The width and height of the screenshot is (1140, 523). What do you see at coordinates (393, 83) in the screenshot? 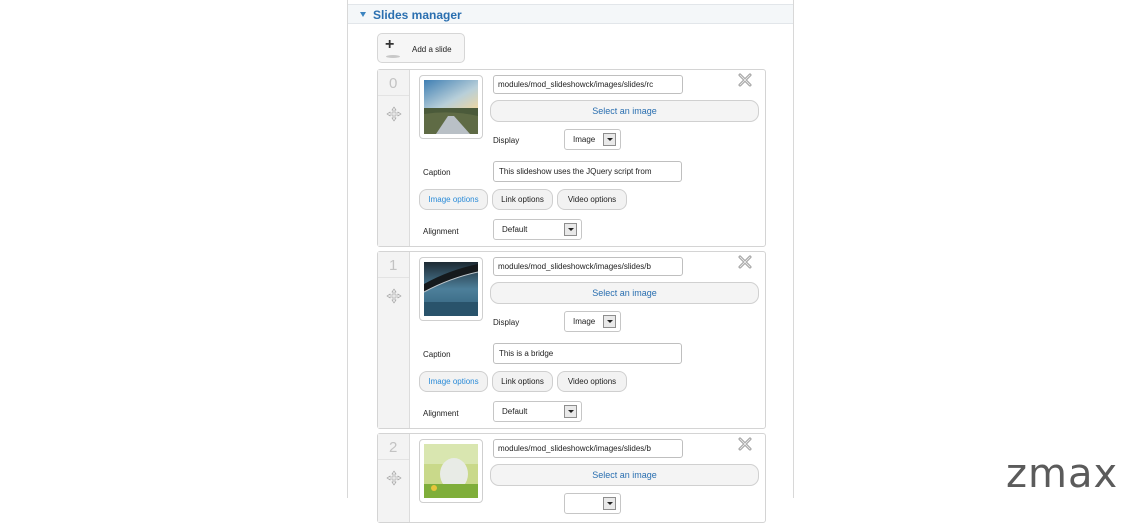
I see `slide-index: 0` at bounding box center [393, 83].